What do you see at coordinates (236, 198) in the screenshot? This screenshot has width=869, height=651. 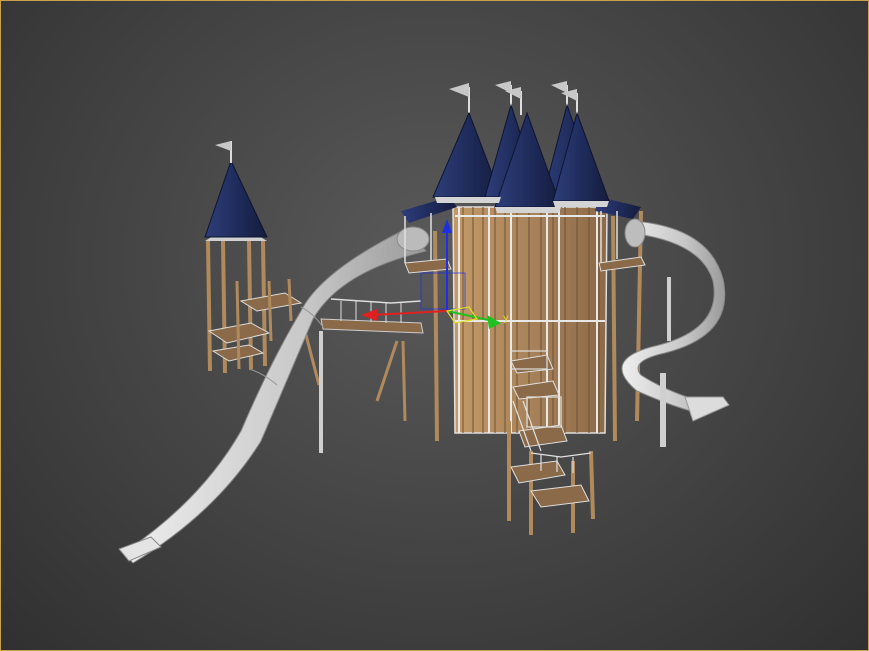 I see `left-tower-roof` at bounding box center [236, 198].